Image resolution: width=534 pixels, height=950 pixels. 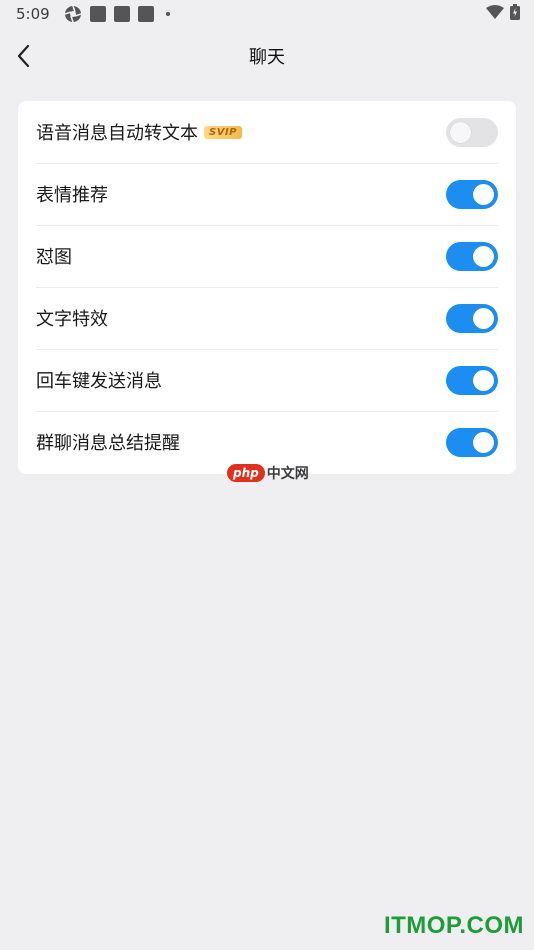 What do you see at coordinates (267, 132) in the screenshot?
I see `setting-row-voice-to-text: 语音消息自动转文本 SVIP` at bounding box center [267, 132].